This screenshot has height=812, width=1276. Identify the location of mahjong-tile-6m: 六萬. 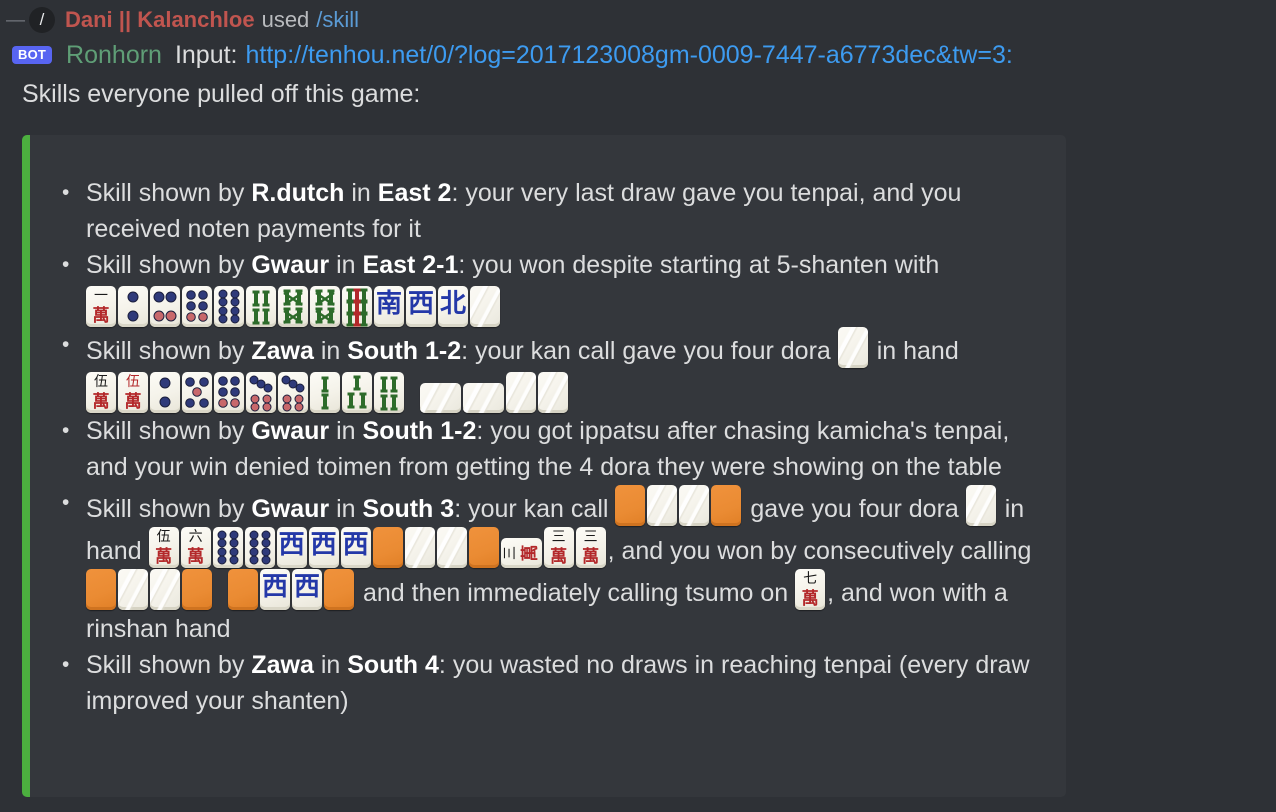
(195, 547).